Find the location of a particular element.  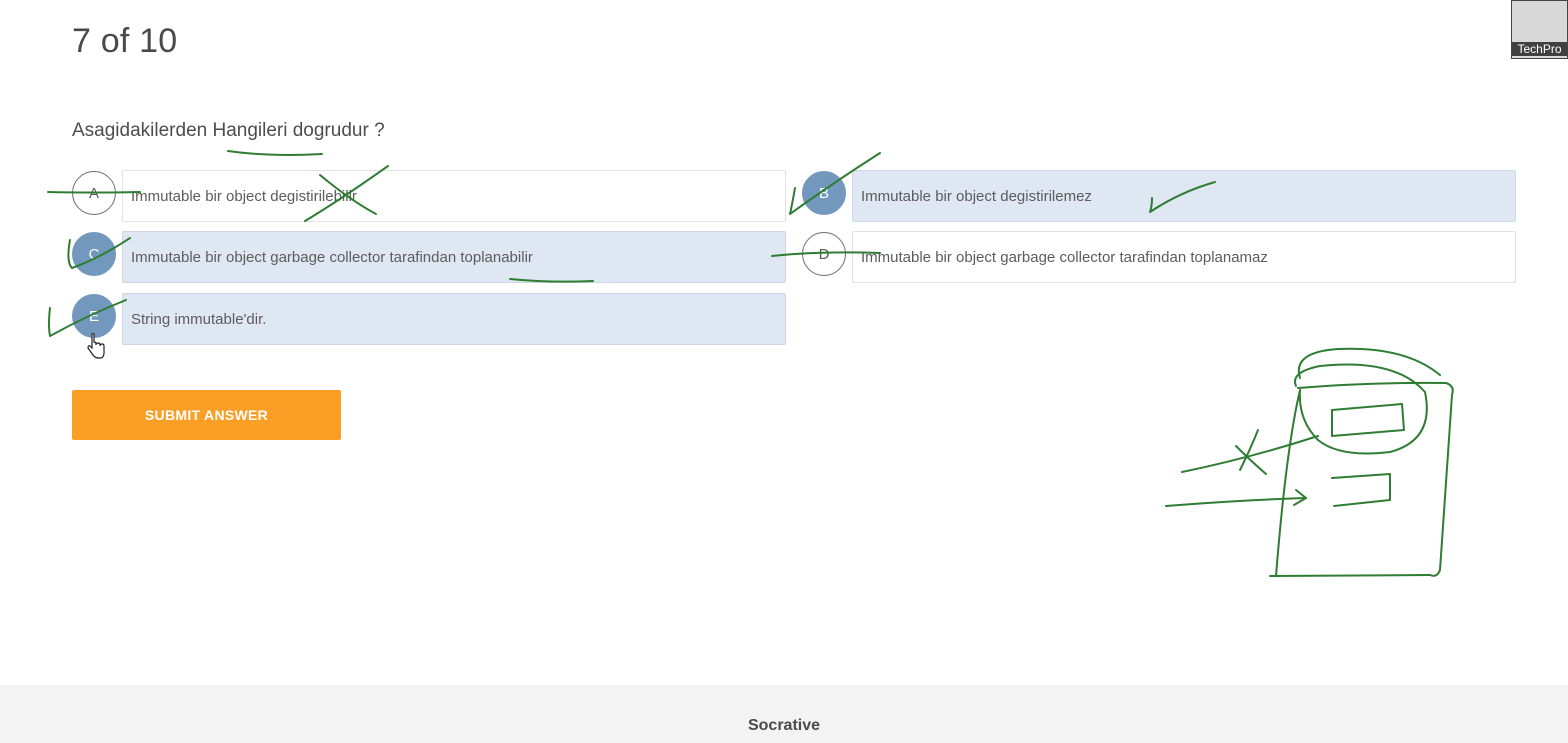

participant-name: TechPro is located at coordinates (1539, 49).